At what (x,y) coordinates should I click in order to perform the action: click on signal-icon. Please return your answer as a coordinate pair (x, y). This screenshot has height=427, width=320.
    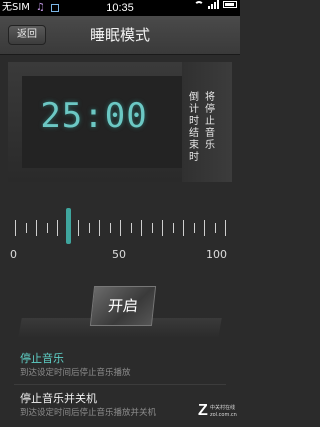
    Looking at the image, I should click on (213, 4).